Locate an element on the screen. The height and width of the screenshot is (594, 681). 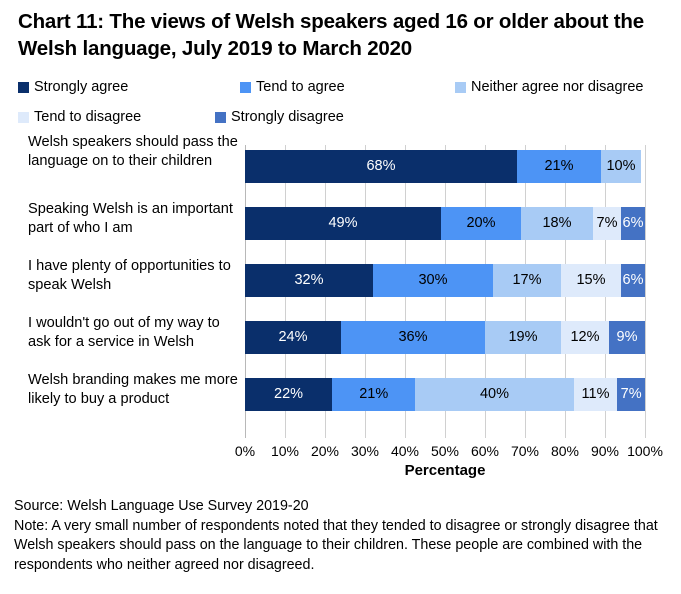
x-axis-tick-7: 70% is located at coordinates (525, 451).